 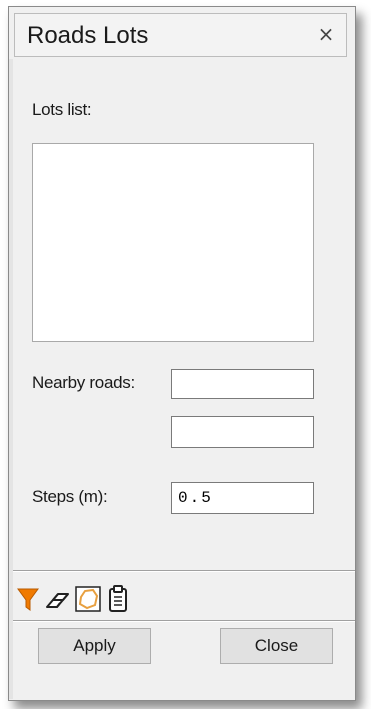 I want to click on filter-icon, so click(x=28, y=599).